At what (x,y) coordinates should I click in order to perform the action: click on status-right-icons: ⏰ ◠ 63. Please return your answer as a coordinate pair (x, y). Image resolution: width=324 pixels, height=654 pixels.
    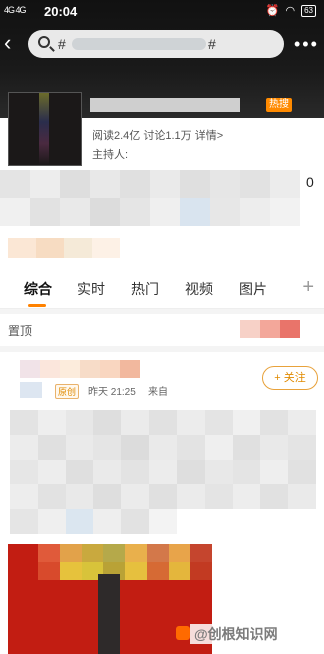
    Looking at the image, I should click on (291, 10).